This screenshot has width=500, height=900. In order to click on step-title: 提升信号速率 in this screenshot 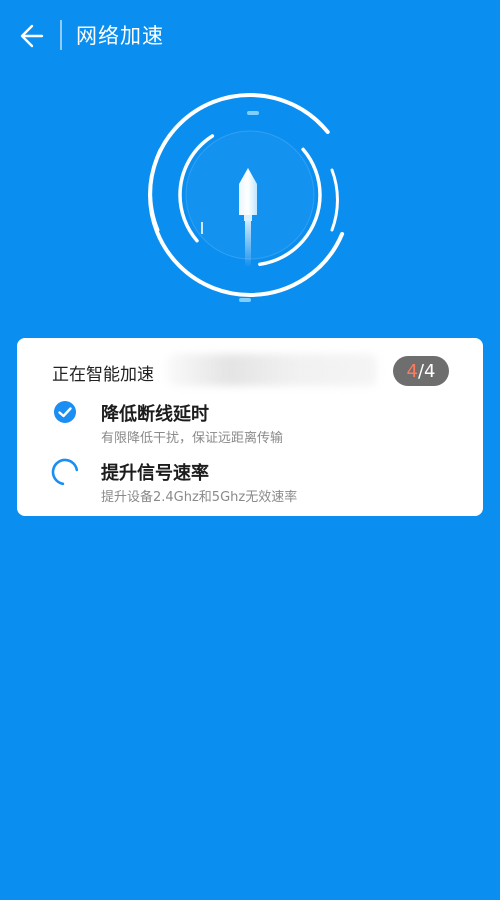, I will do `click(155, 473)`.